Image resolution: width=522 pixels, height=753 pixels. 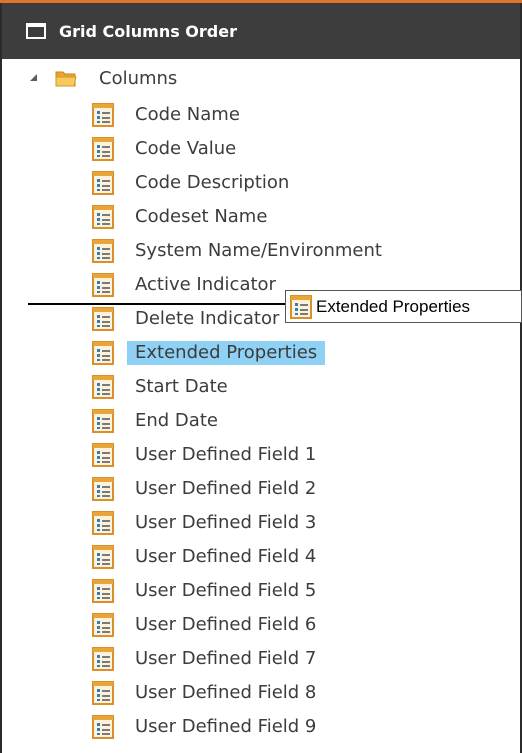 I want to click on tree-node: User Defined Field 2, so click(x=261, y=489).